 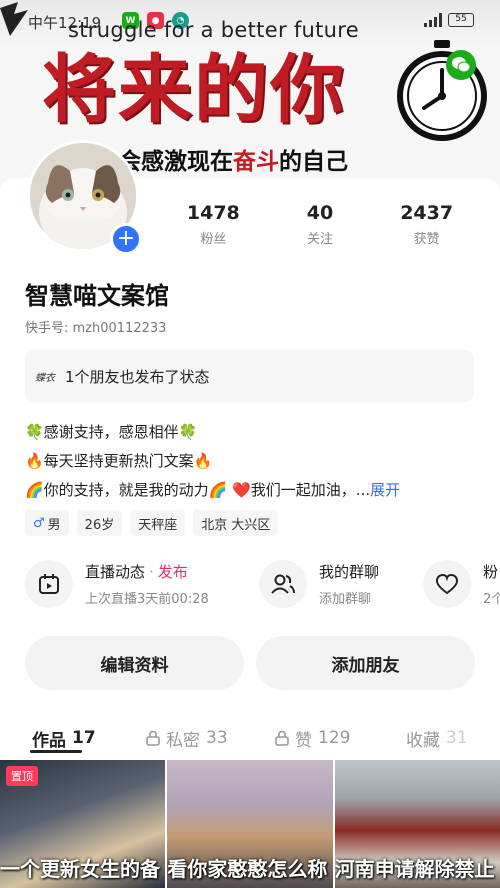 I want to click on battery-icon: 55, so click(x=461, y=20).